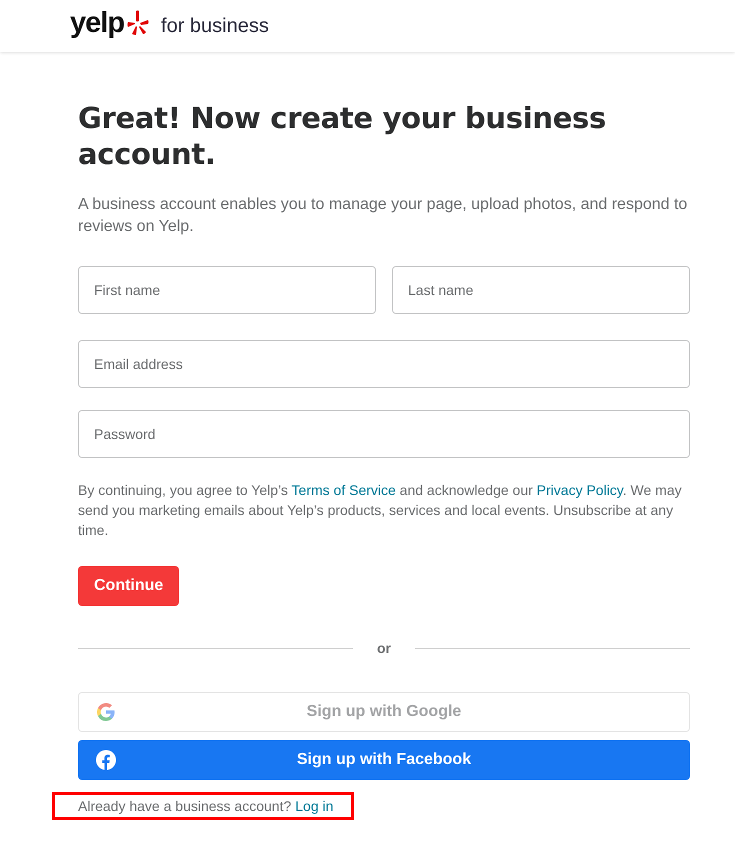 The height and width of the screenshot is (857, 735). What do you see at coordinates (106, 712) in the screenshot?
I see `google-icon` at bounding box center [106, 712].